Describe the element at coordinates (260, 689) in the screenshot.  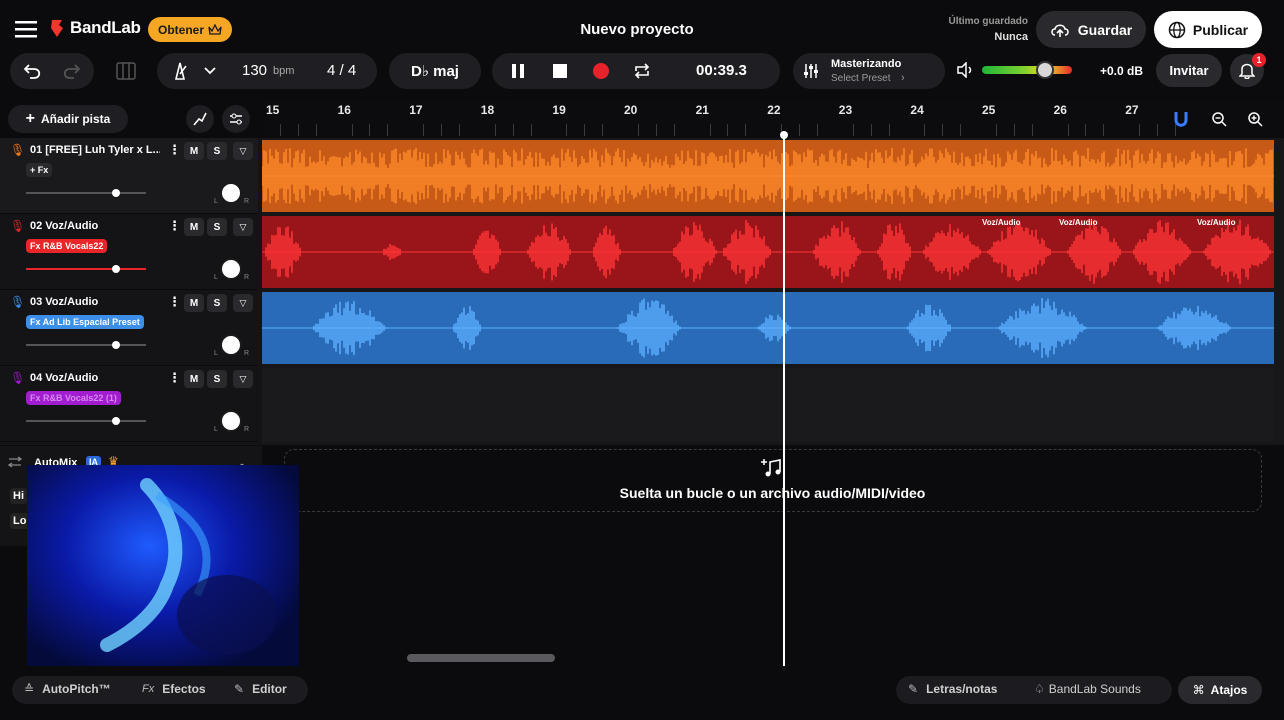
I see `editor-button: ✎ Editor` at that location.